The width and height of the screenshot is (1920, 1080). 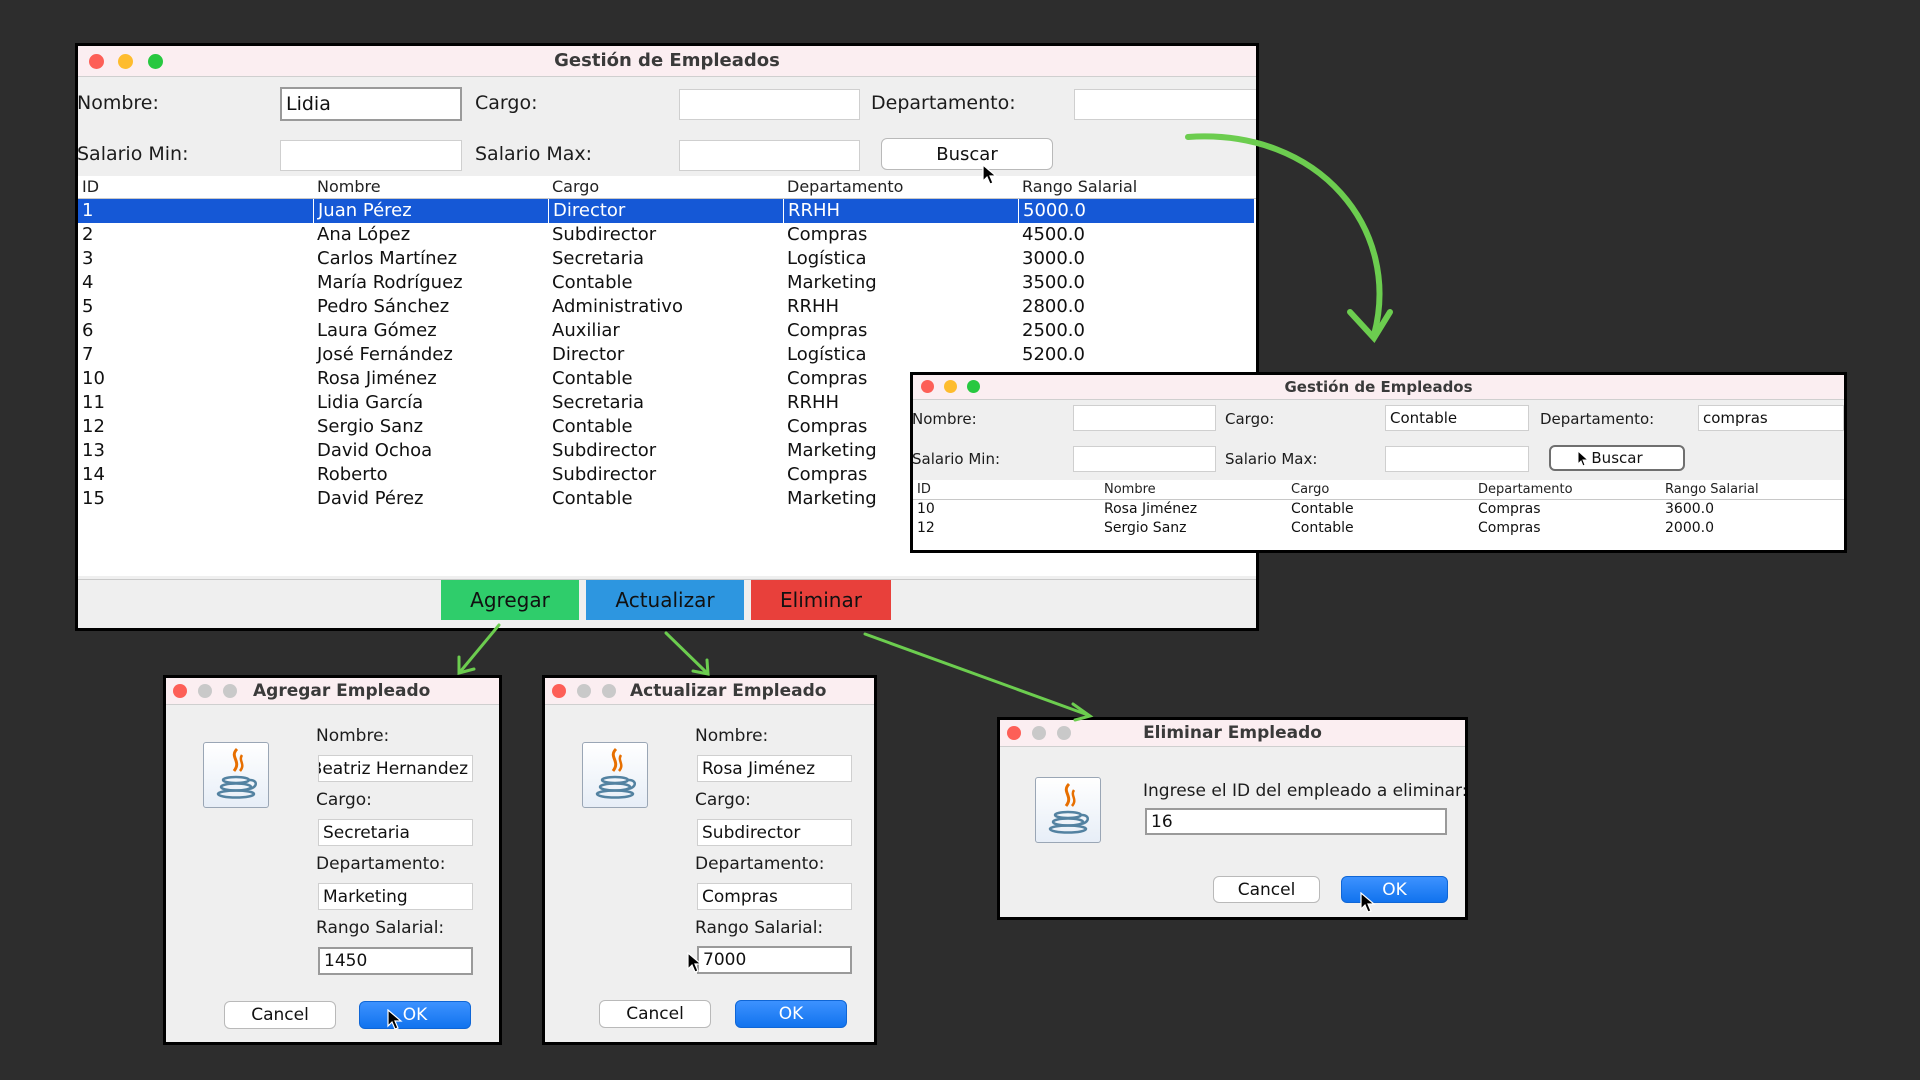 What do you see at coordinates (479, 648) in the screenshot?
I see `arrow-to-agregar` at bounding box center [479, 648].